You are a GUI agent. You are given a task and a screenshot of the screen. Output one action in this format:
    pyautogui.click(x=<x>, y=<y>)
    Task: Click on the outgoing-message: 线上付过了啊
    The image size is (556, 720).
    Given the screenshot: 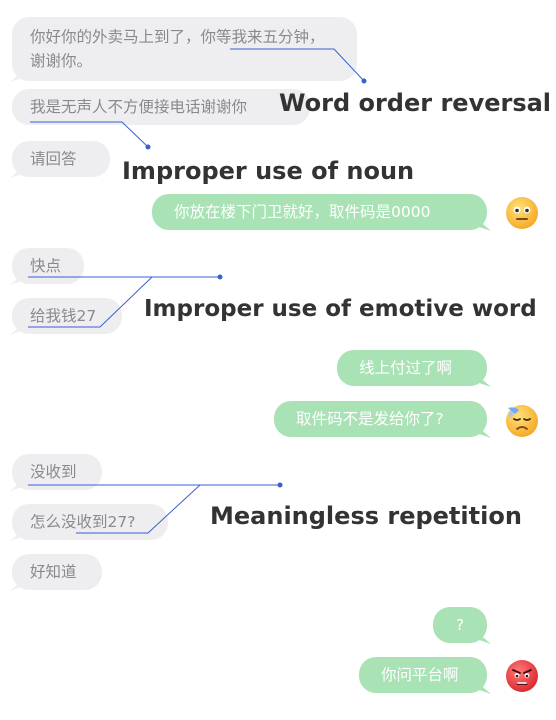 What is the action you would take?
    pyautogui.click(x=412, y=368)
    